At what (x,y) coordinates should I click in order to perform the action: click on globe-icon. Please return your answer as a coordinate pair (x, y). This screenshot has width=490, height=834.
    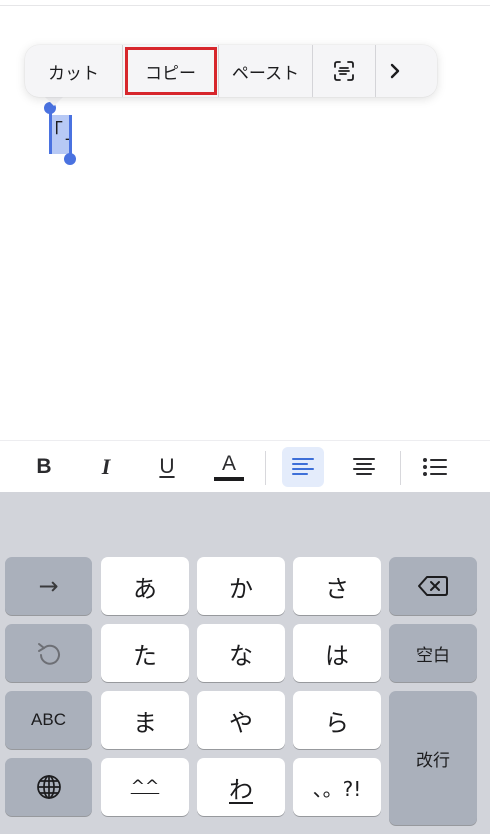
    Looking at the image, I should click on (48, 787).